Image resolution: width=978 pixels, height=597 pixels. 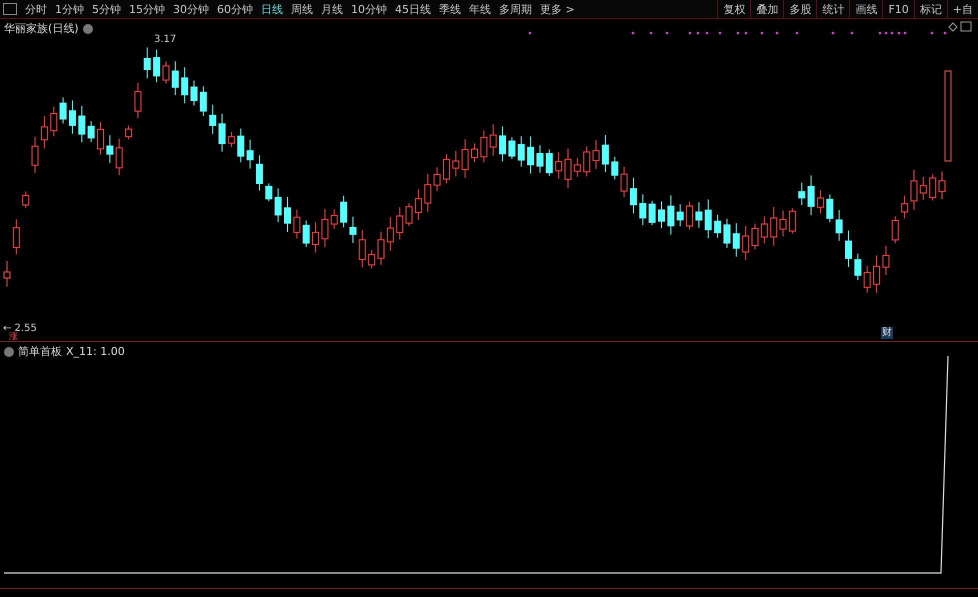 I want to click on period-tab: 年线, so click(x=480, y=9).